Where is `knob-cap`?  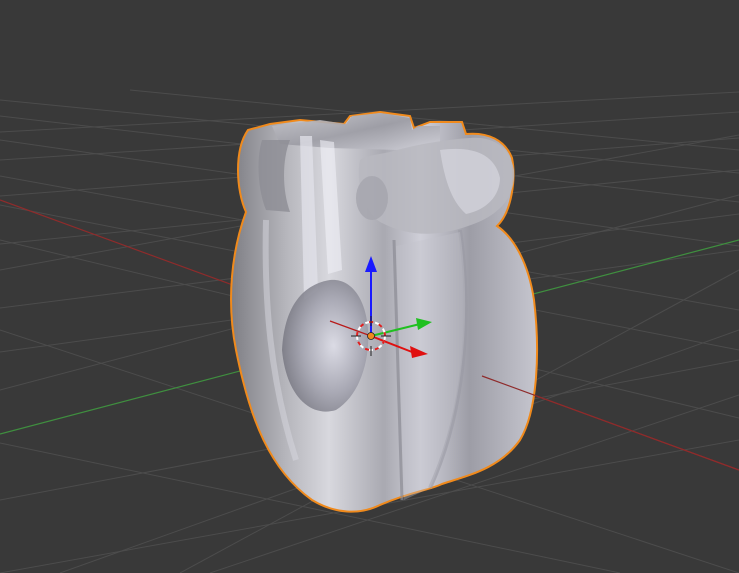
knob-cap is located at coordinates (372, 198).